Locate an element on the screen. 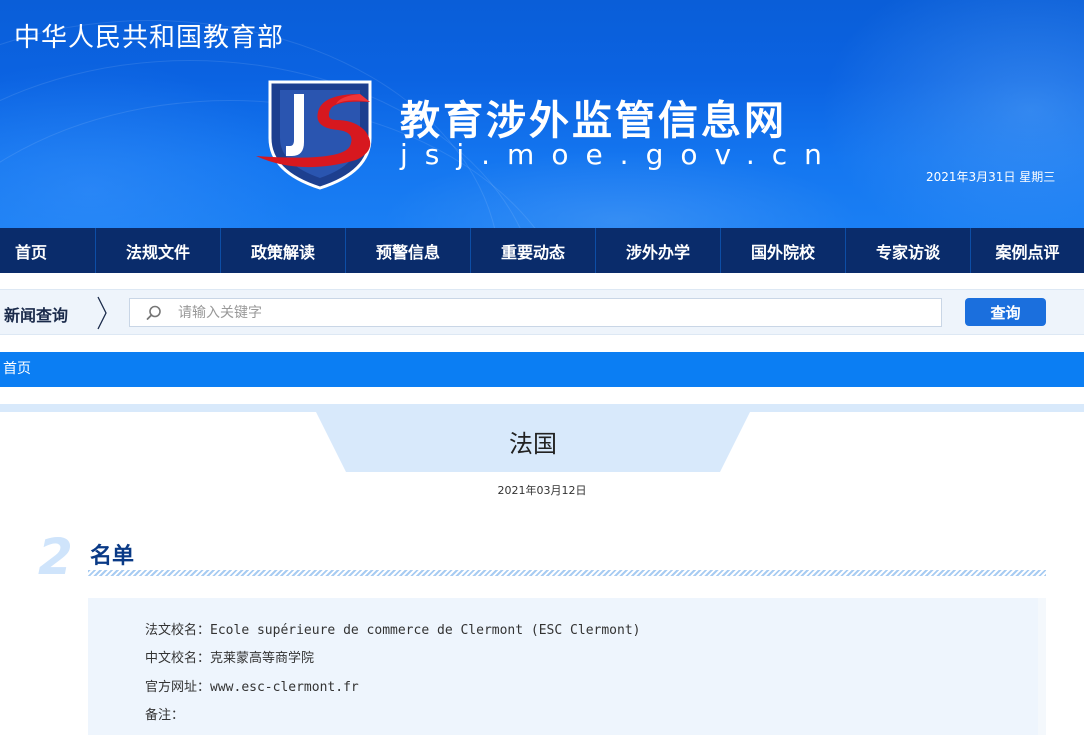 The image size is (1084, 735). news-search-bar: 新闻查询 查询 is located at coordinates (542, 312).